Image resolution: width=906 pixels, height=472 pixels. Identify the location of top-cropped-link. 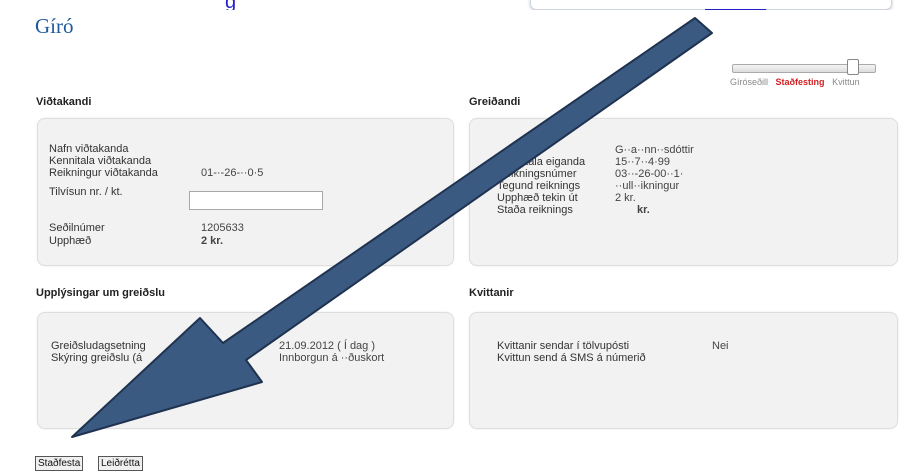
(735, 5).